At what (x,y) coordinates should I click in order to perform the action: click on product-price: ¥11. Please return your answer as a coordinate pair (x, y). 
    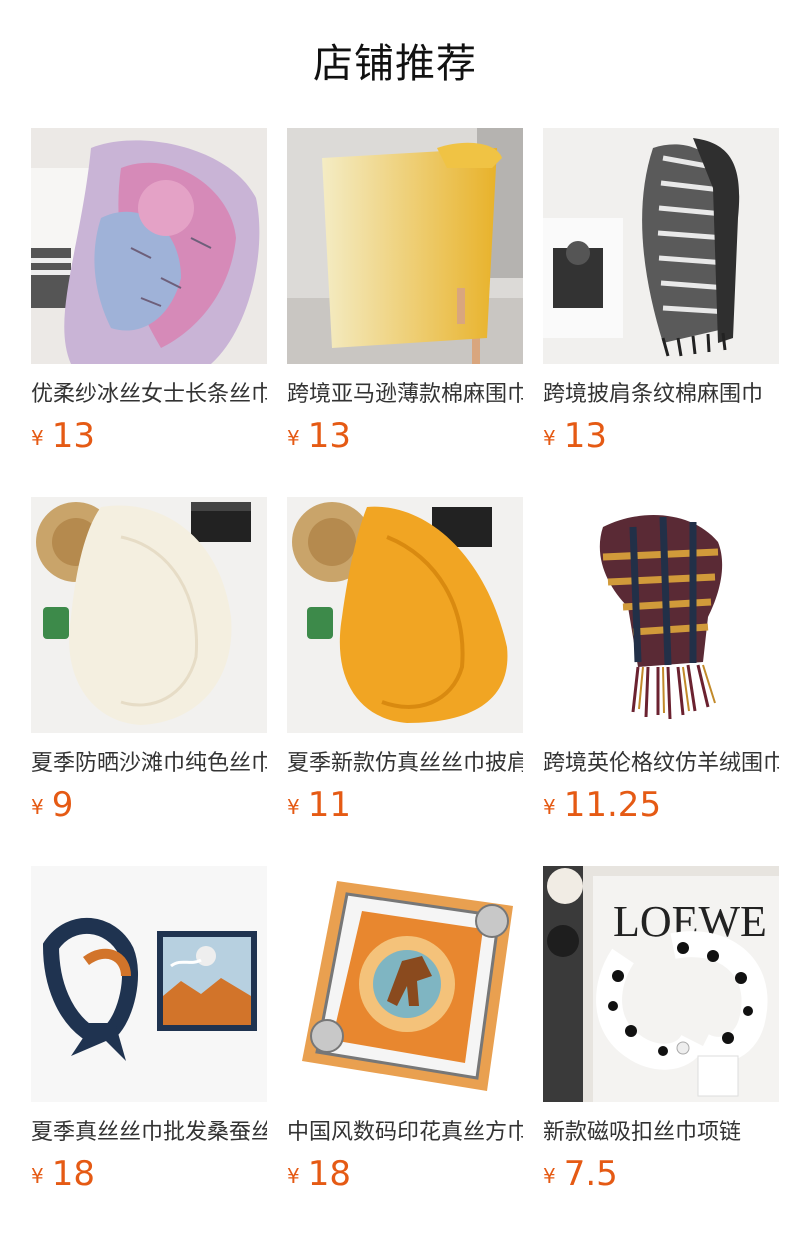
    Looking at the image, I should click on (405, 805).